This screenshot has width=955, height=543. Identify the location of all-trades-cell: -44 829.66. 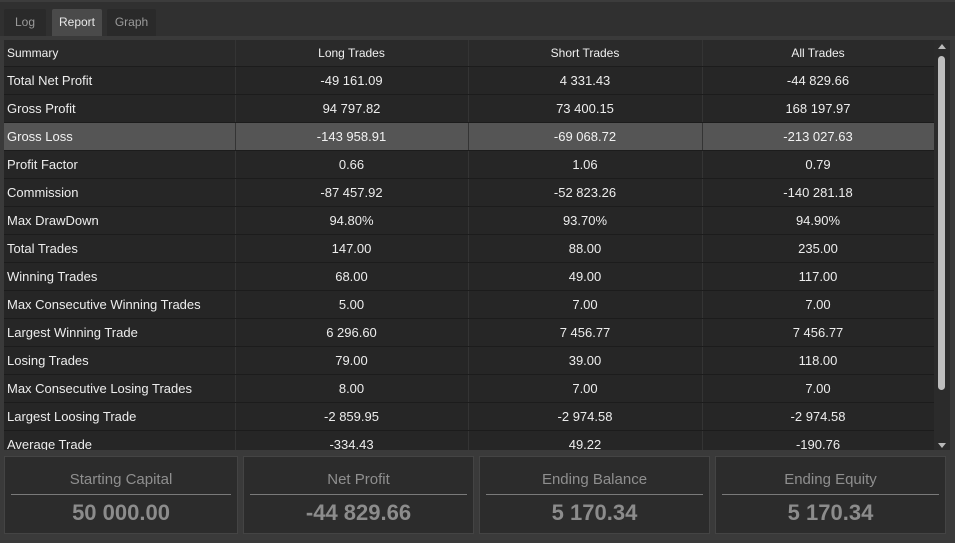
(818, 80).